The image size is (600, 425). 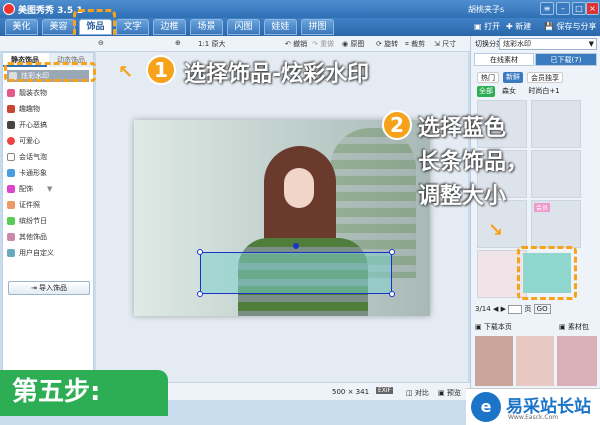 What do you see at coordinates (421, 393) in the screenshot?
I see `compare-label: 对比` at bounding box center [421, 393].